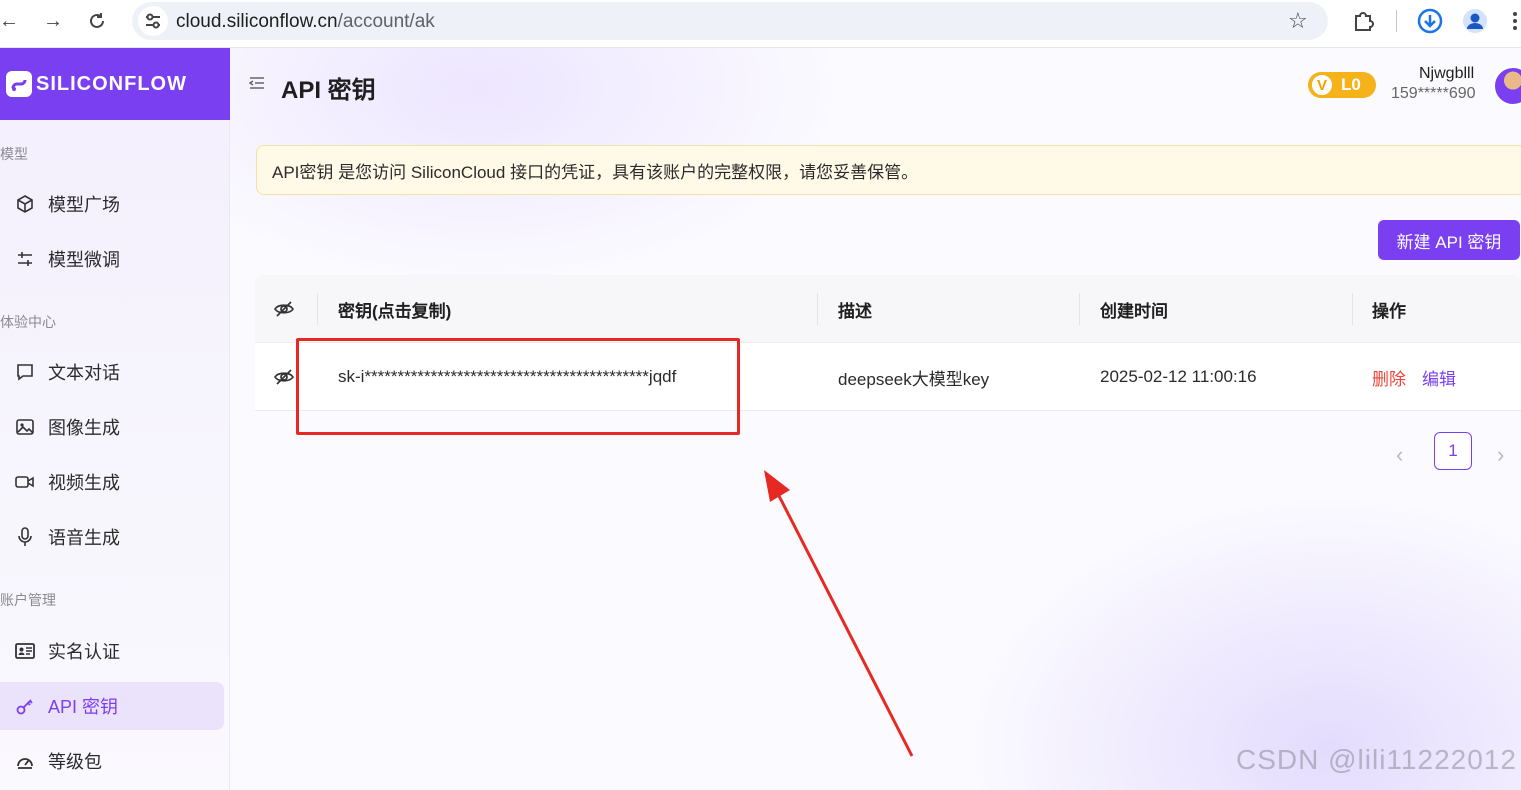 The height and width of the screenshot is (790, 1521). I want to click on siliconflow-logo-icon, so click(19, 84).